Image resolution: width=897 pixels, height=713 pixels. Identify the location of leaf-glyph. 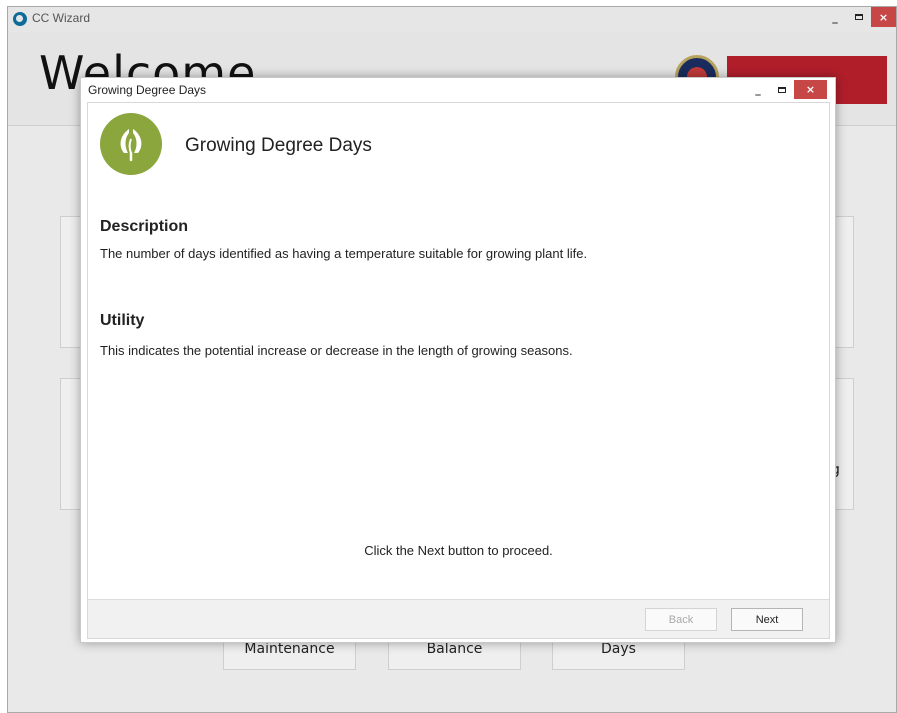
(131, 145).